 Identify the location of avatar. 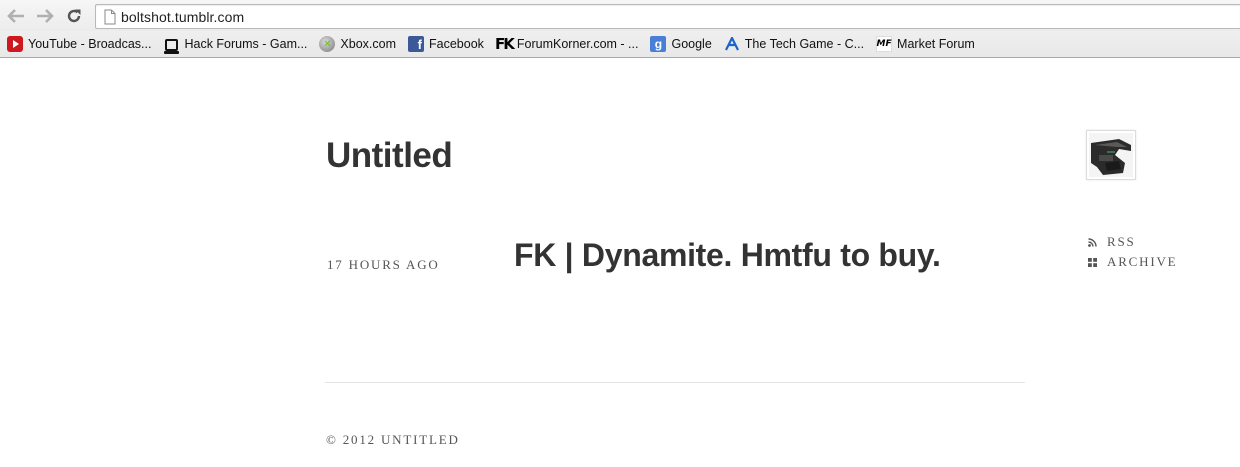
(1111, 155).